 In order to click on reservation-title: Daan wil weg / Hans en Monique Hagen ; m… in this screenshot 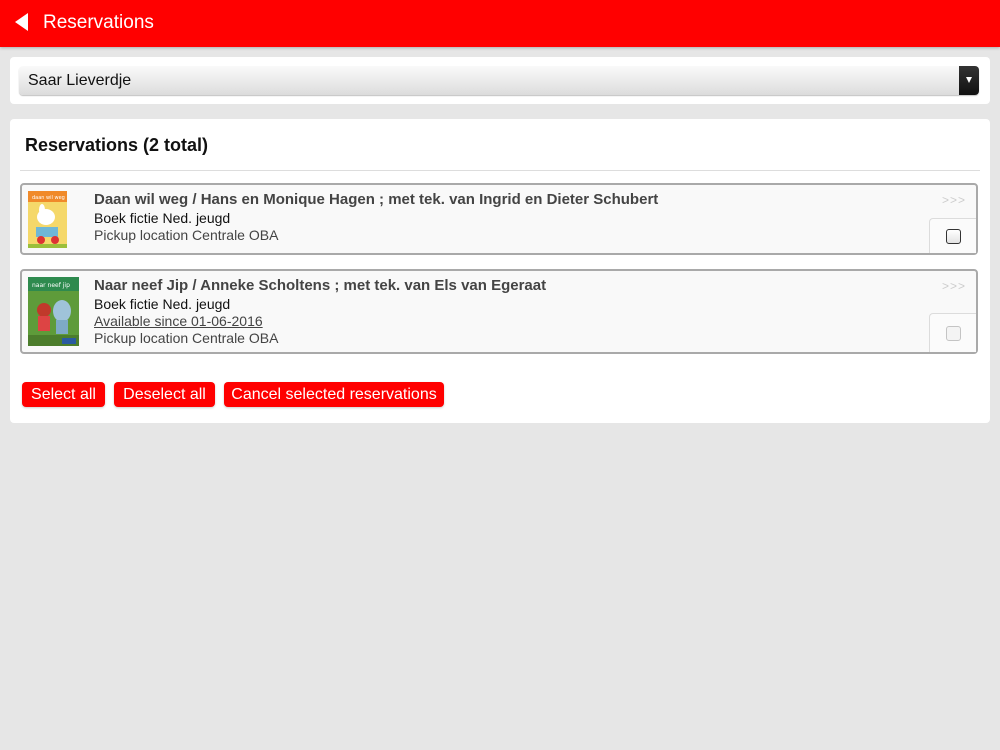, I will do `click(376, 200)`.